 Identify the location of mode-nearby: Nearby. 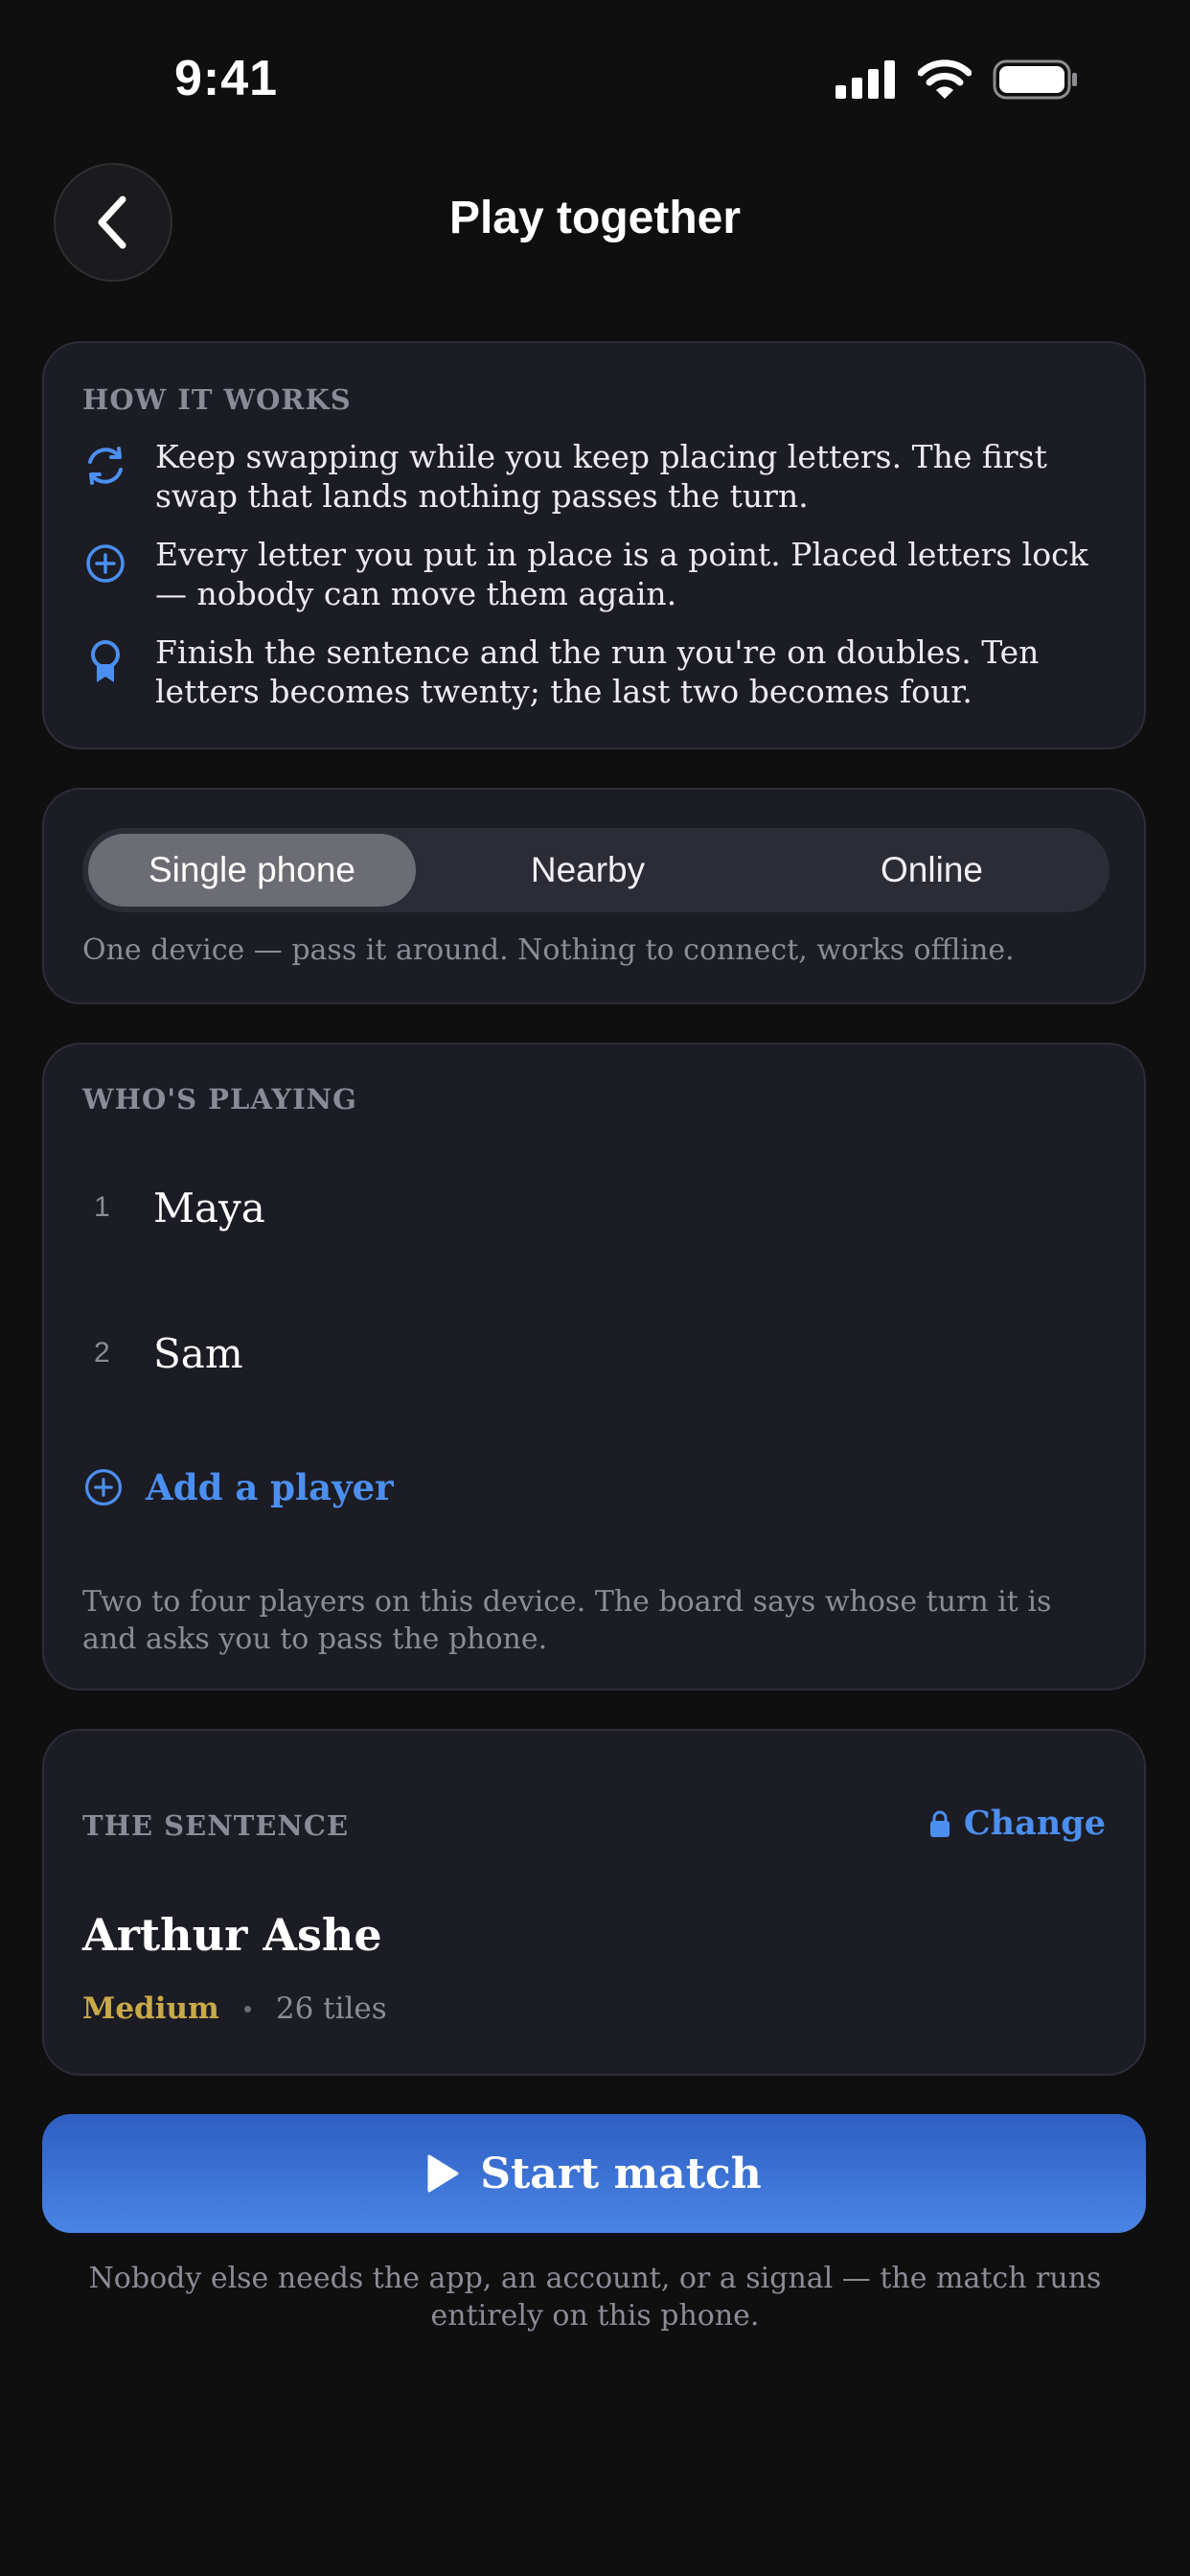
(588, 870).